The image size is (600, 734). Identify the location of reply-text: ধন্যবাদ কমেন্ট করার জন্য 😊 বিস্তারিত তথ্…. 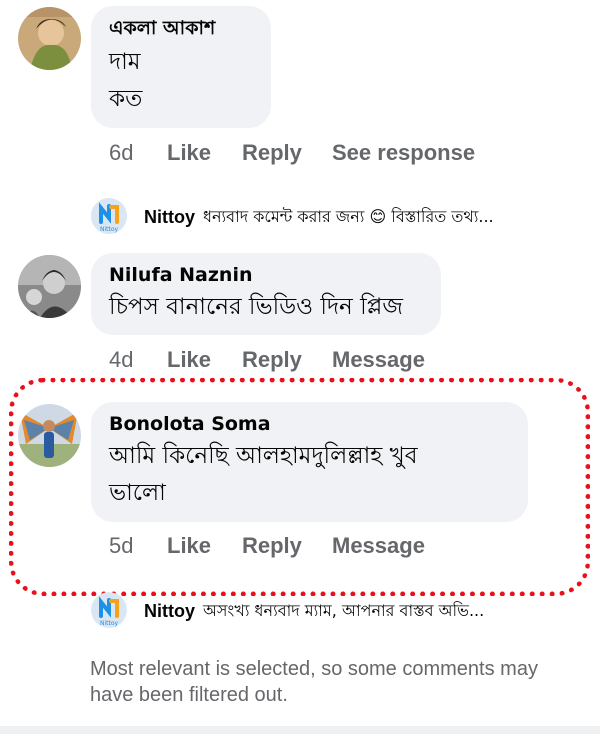
(348, 216).